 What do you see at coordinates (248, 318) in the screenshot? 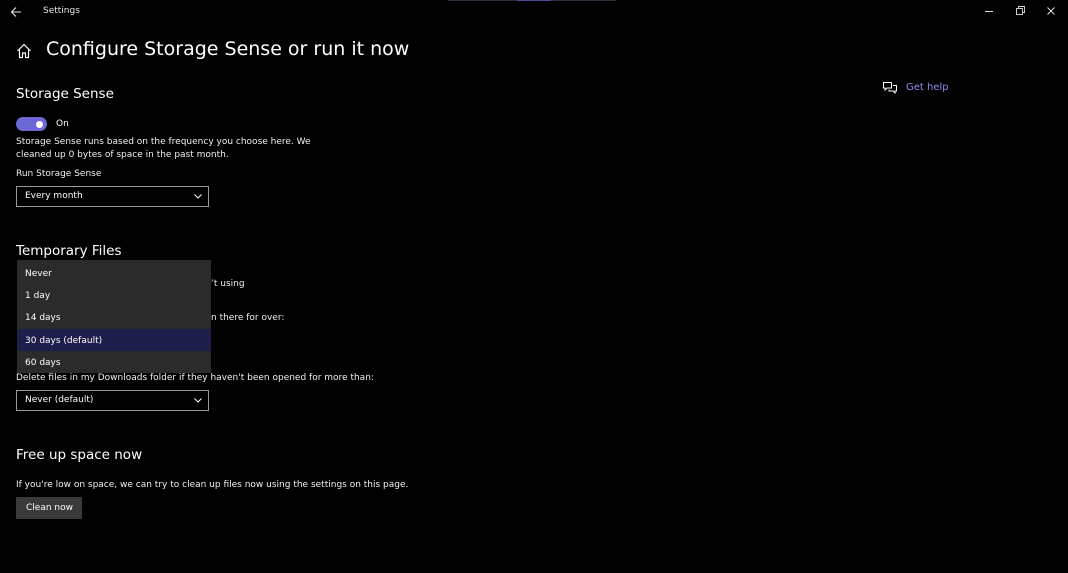
I see `recycle-bin-partial-text: n there for over:` at bounding box center [248, 318].